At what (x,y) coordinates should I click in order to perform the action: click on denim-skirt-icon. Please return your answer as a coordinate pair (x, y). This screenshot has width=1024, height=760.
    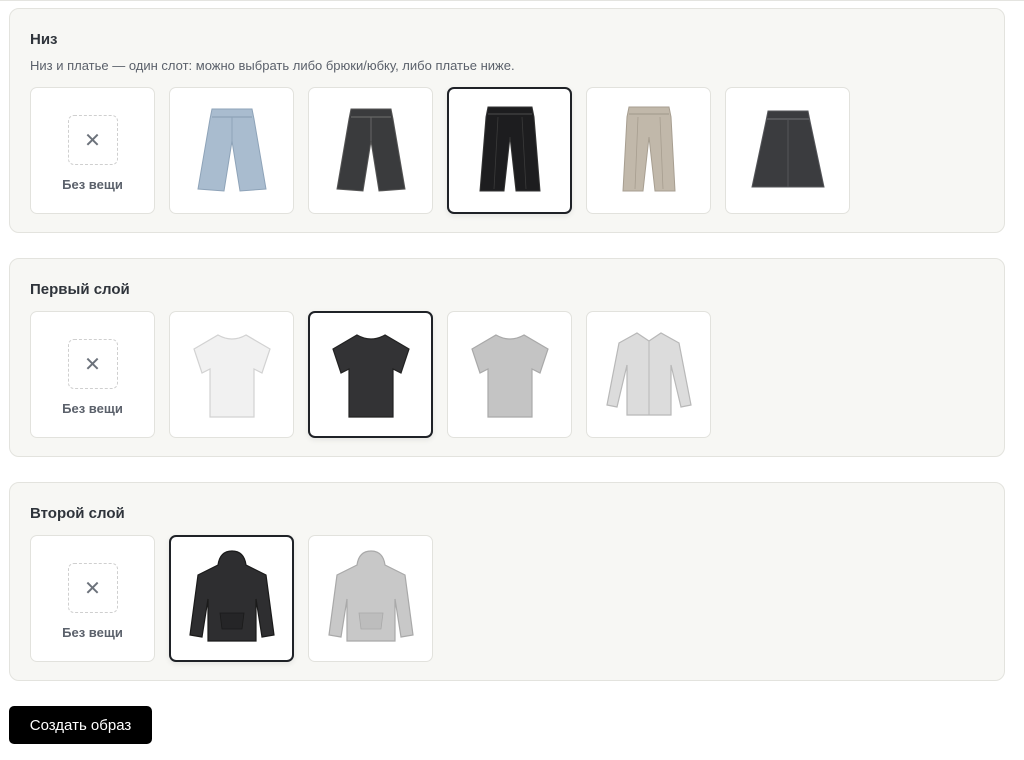
    Looking at the image, I should click on (787, 148).